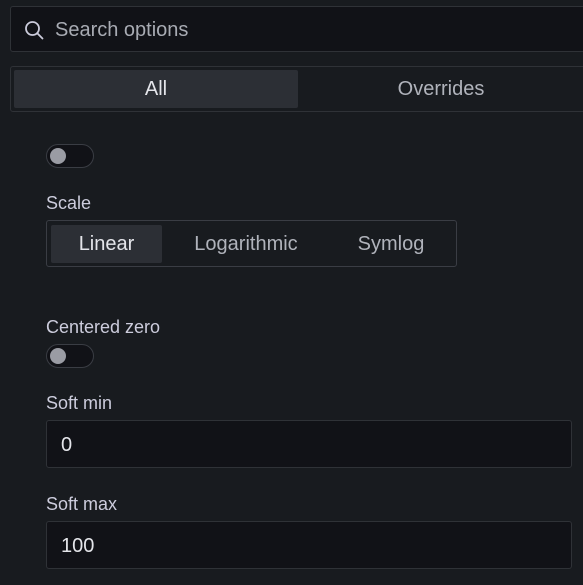  Describe the element at coordinates (441, 89) in the screenshot. I see `tab-overrides: Overrides` at that location.